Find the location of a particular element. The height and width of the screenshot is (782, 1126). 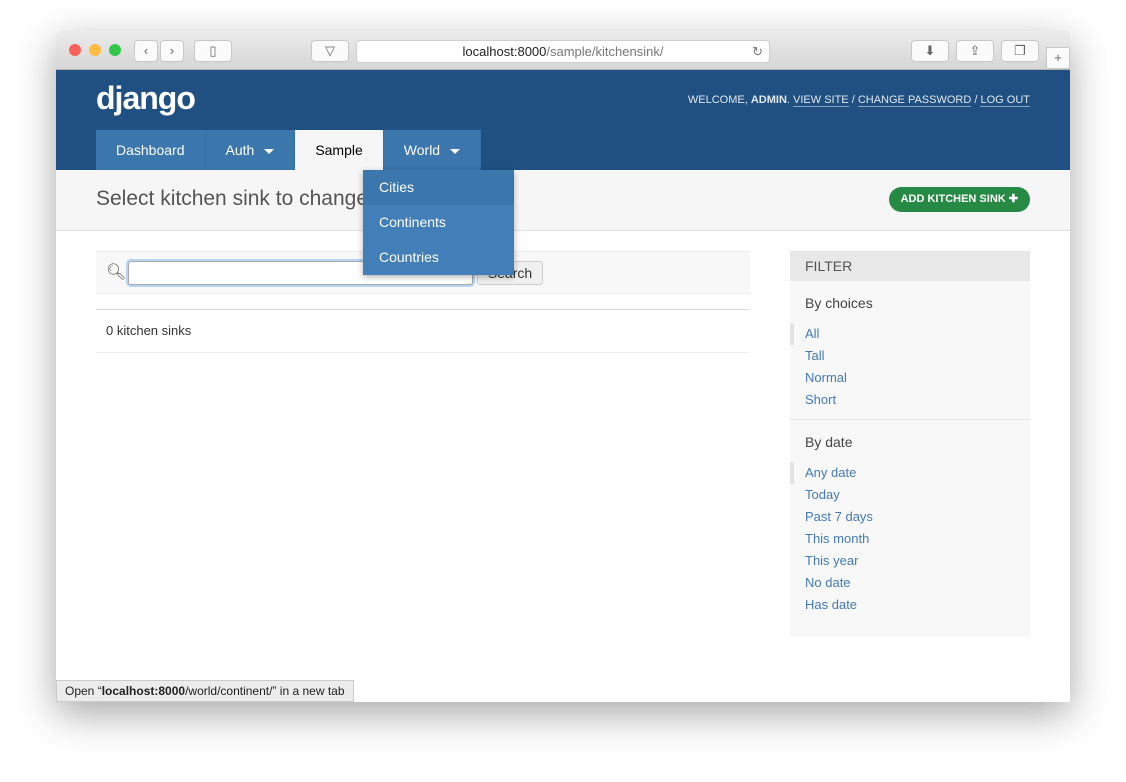

menu-item-continents: Continents is located at coordinates (438, 222).